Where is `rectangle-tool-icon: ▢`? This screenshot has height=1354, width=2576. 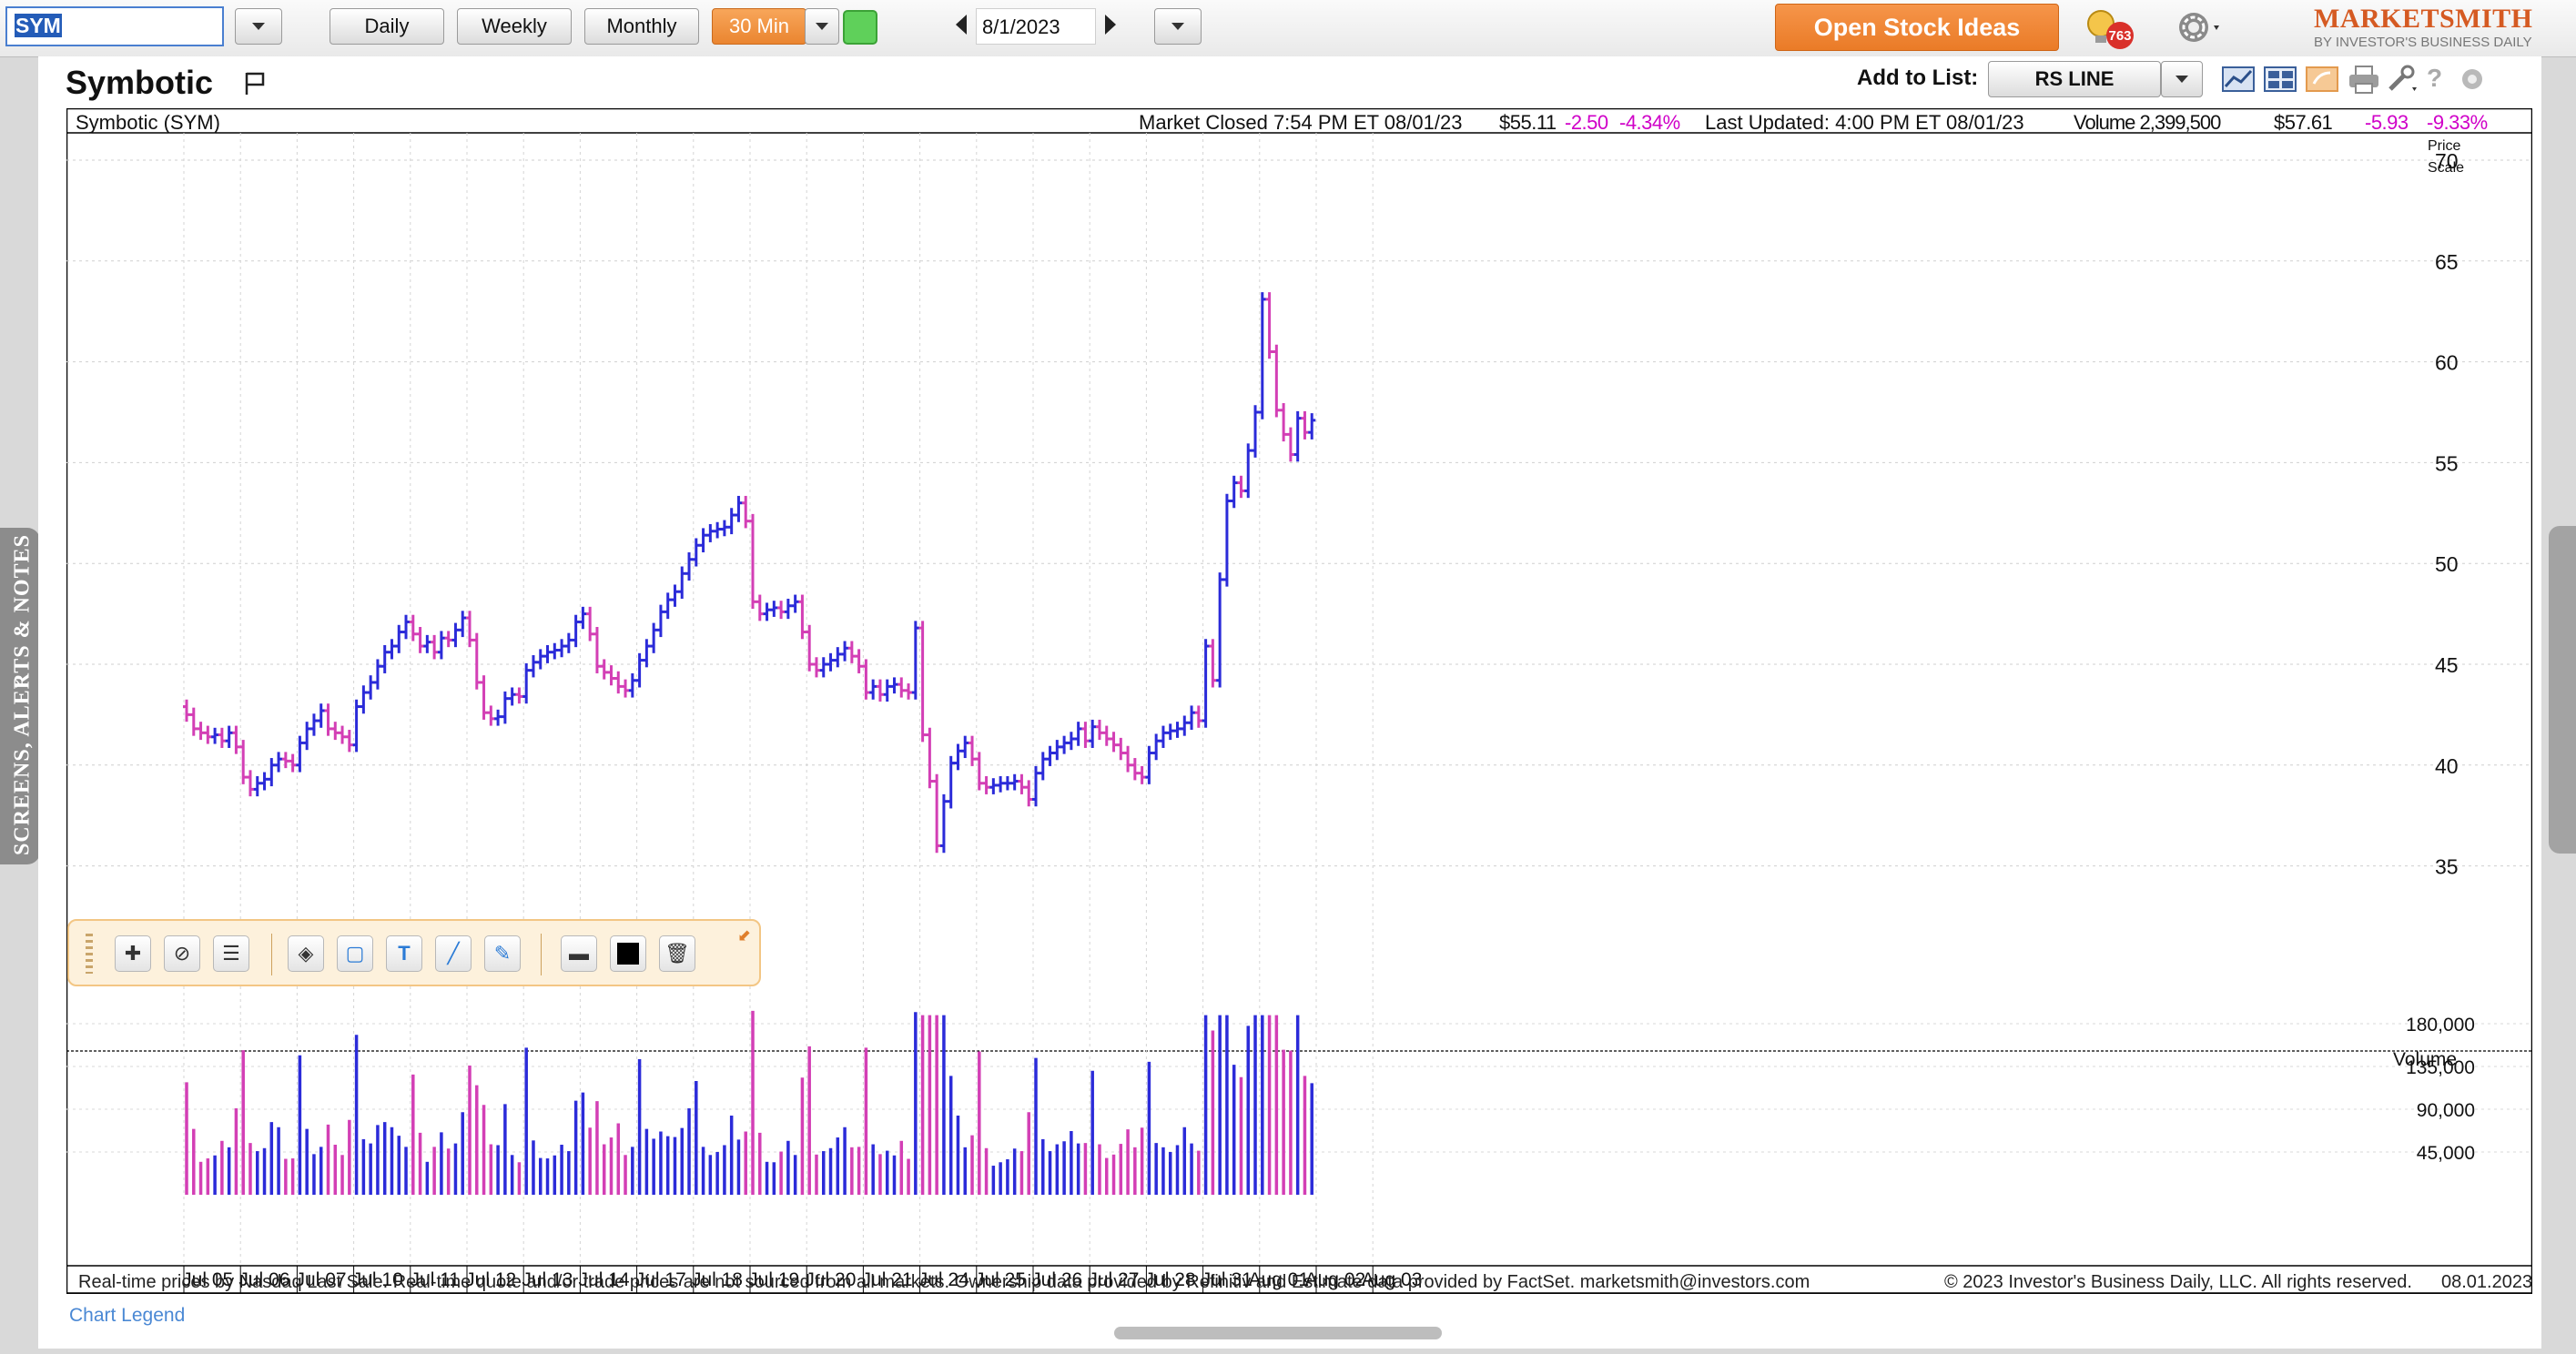
rectangle-tool-icon: ▢ is located at coordinates (355, 954).